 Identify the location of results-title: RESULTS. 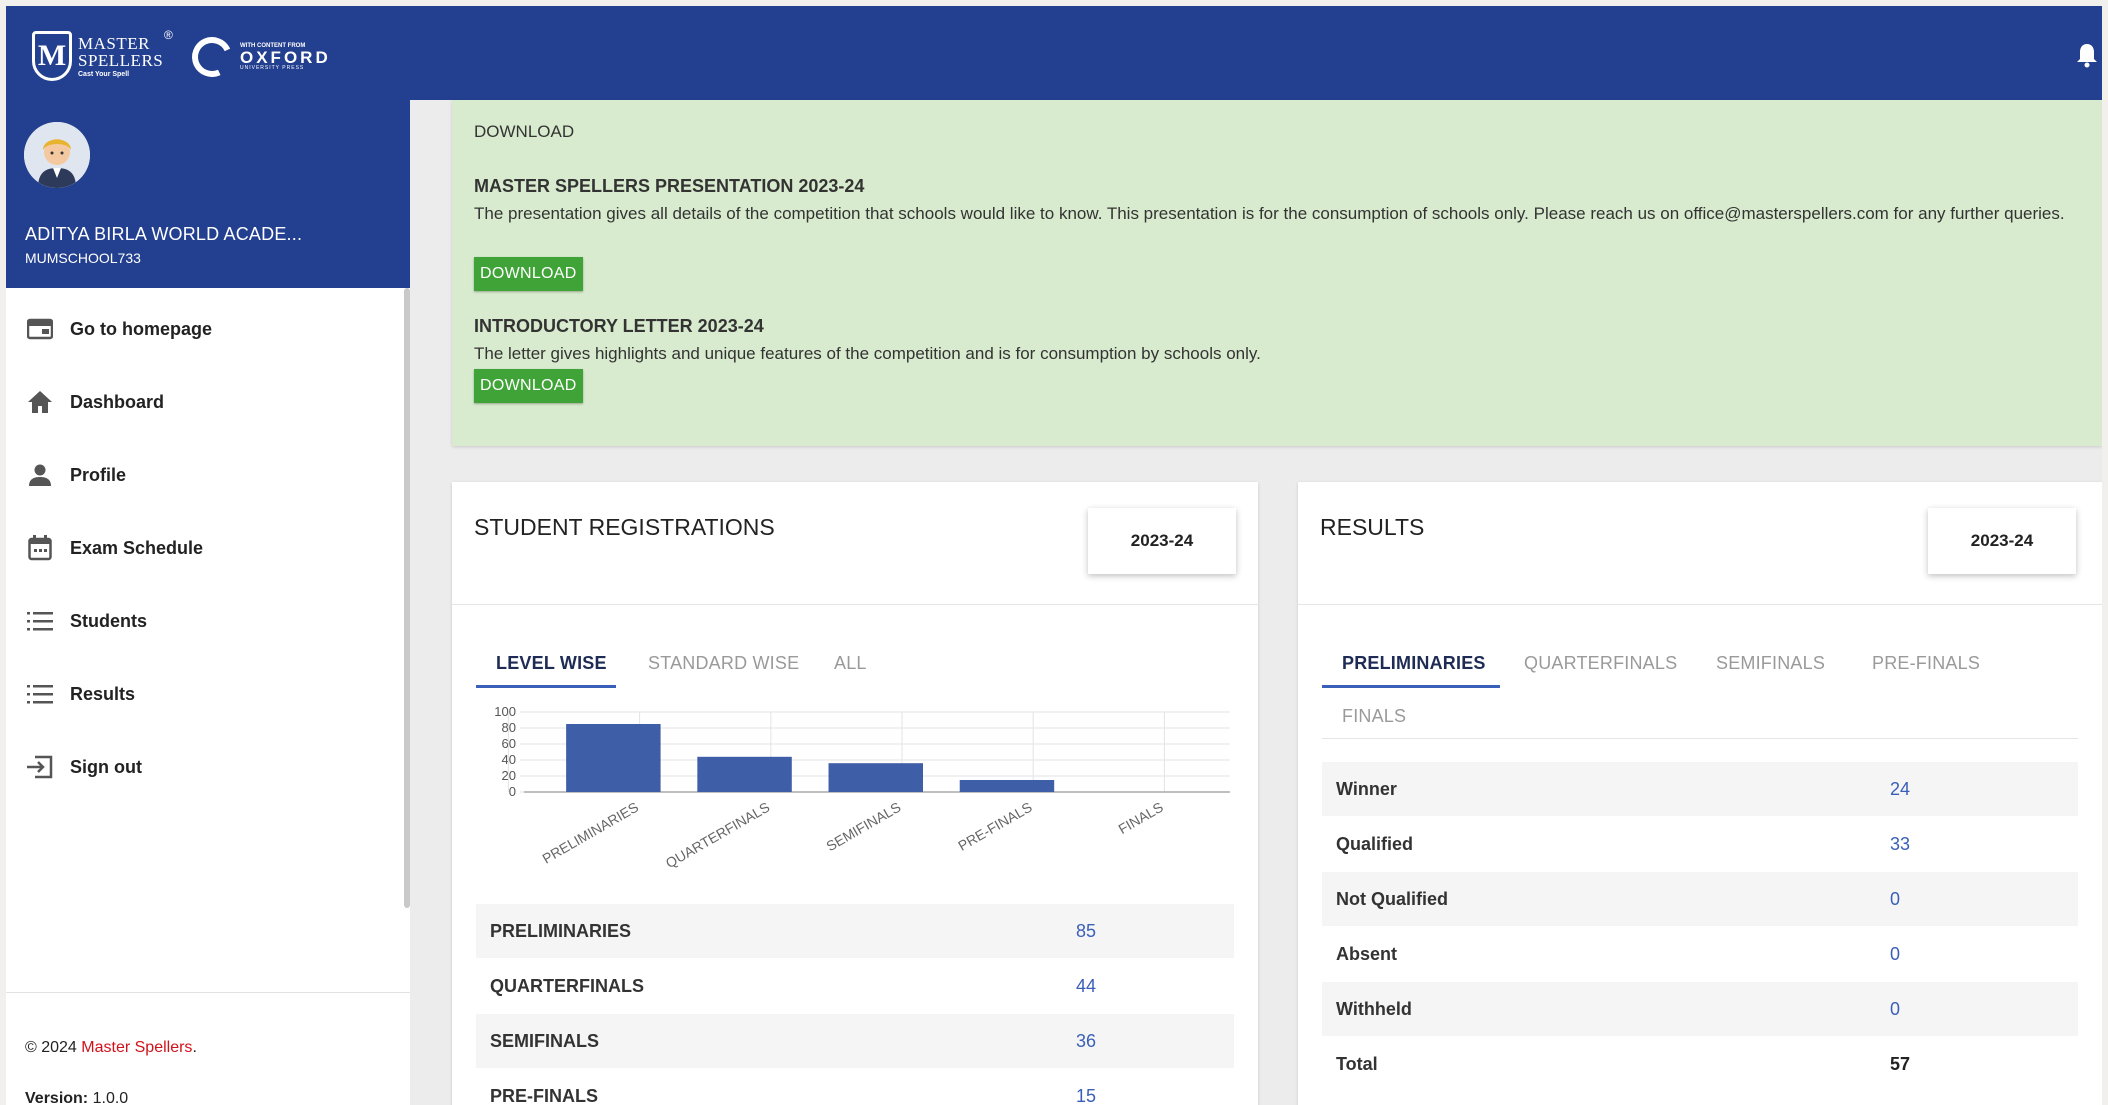
(1372, 527).